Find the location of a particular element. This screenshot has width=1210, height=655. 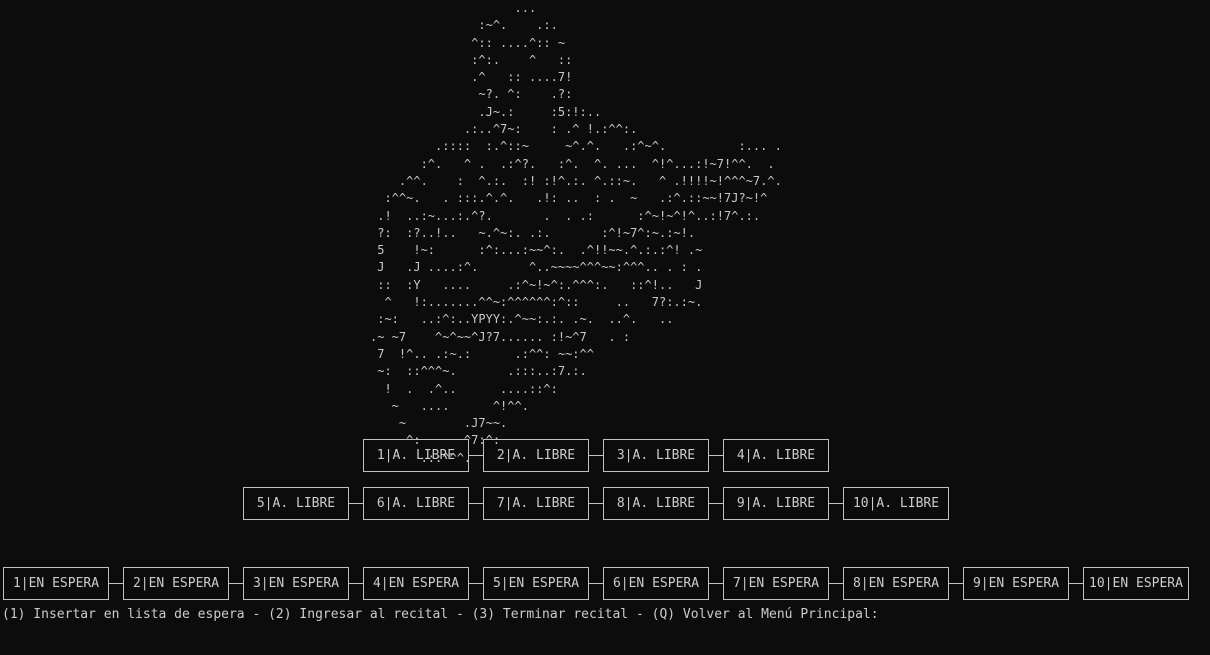

slot-box: 7|A. LIBRE is located at coordinates (536, 503).